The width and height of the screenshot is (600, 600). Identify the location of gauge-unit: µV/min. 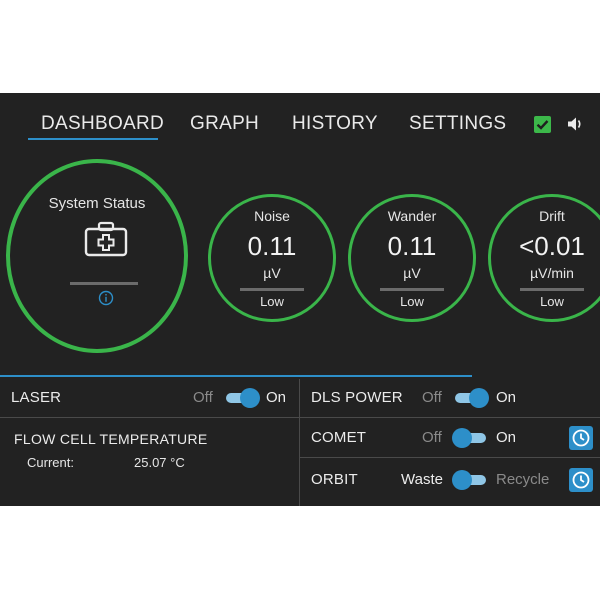
(552, 273).